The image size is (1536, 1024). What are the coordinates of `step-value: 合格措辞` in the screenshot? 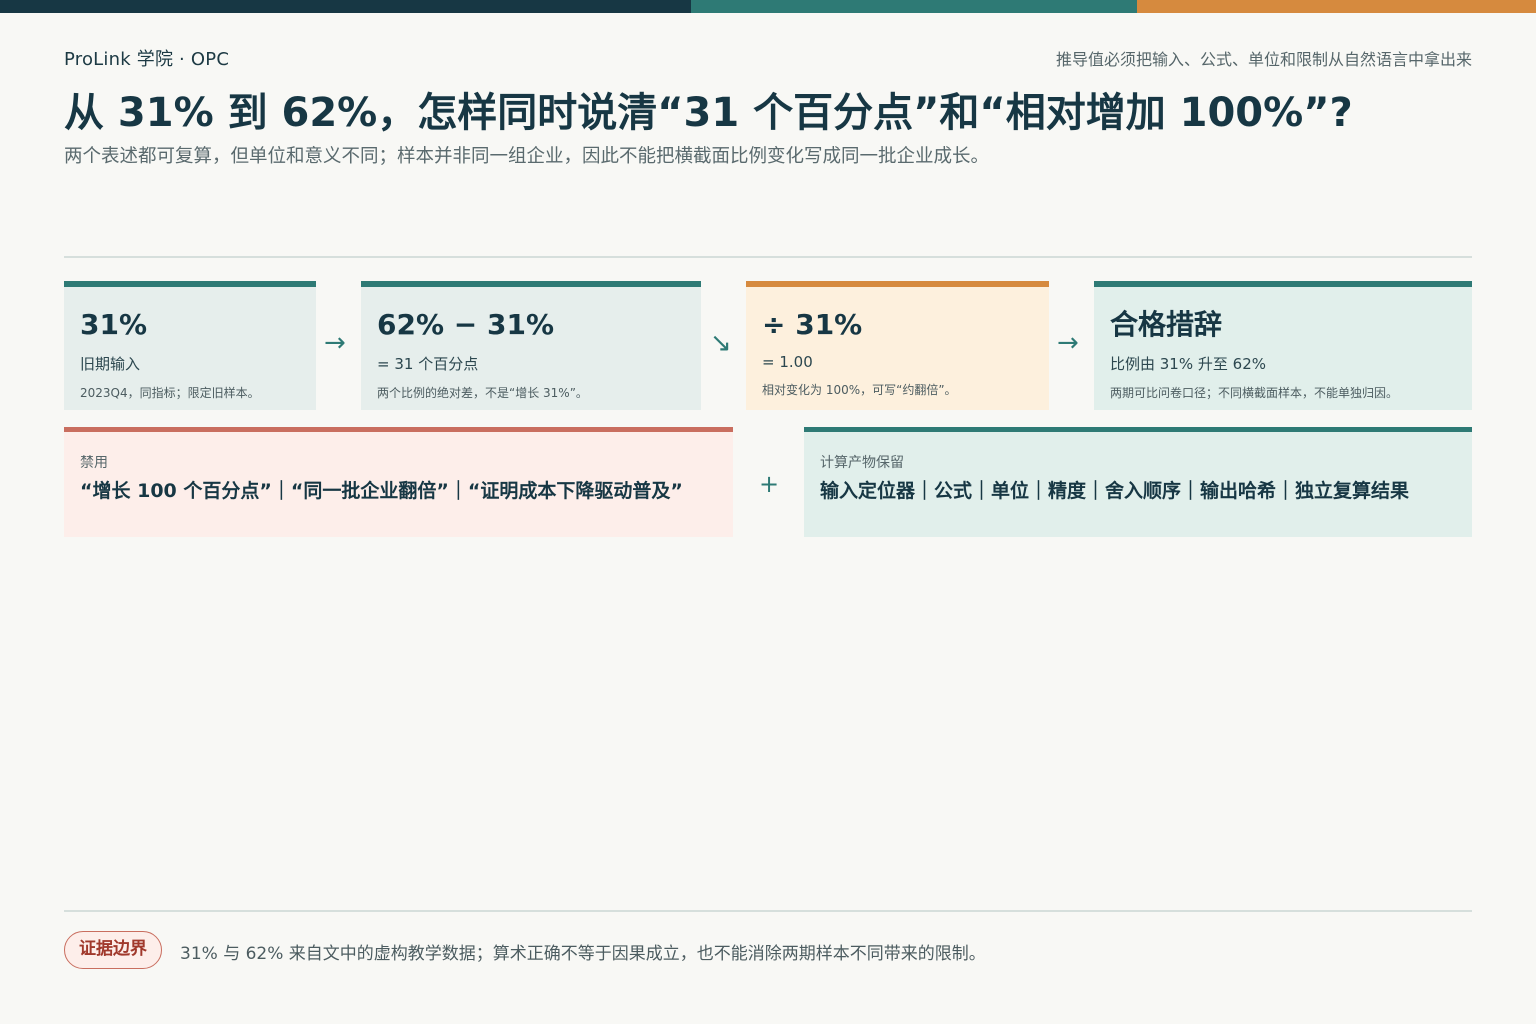 It's located at (1166, 324).